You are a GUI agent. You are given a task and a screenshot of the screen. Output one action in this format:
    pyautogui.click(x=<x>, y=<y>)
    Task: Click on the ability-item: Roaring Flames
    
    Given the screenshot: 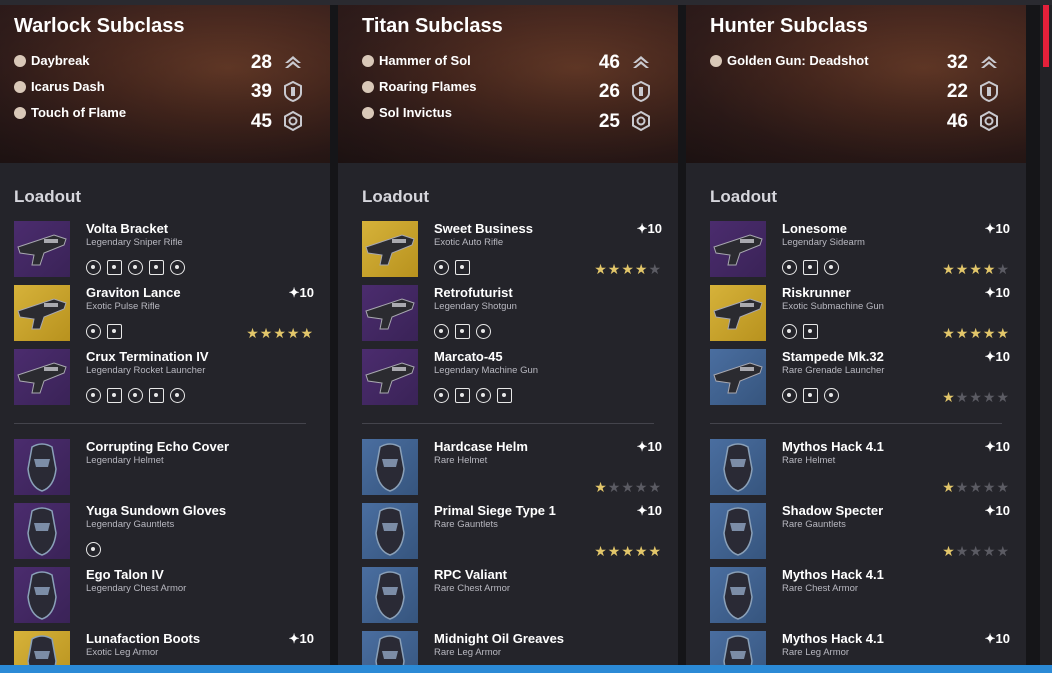 What is the action you would take?
    pyautogui.click(x=419, y=86)
    